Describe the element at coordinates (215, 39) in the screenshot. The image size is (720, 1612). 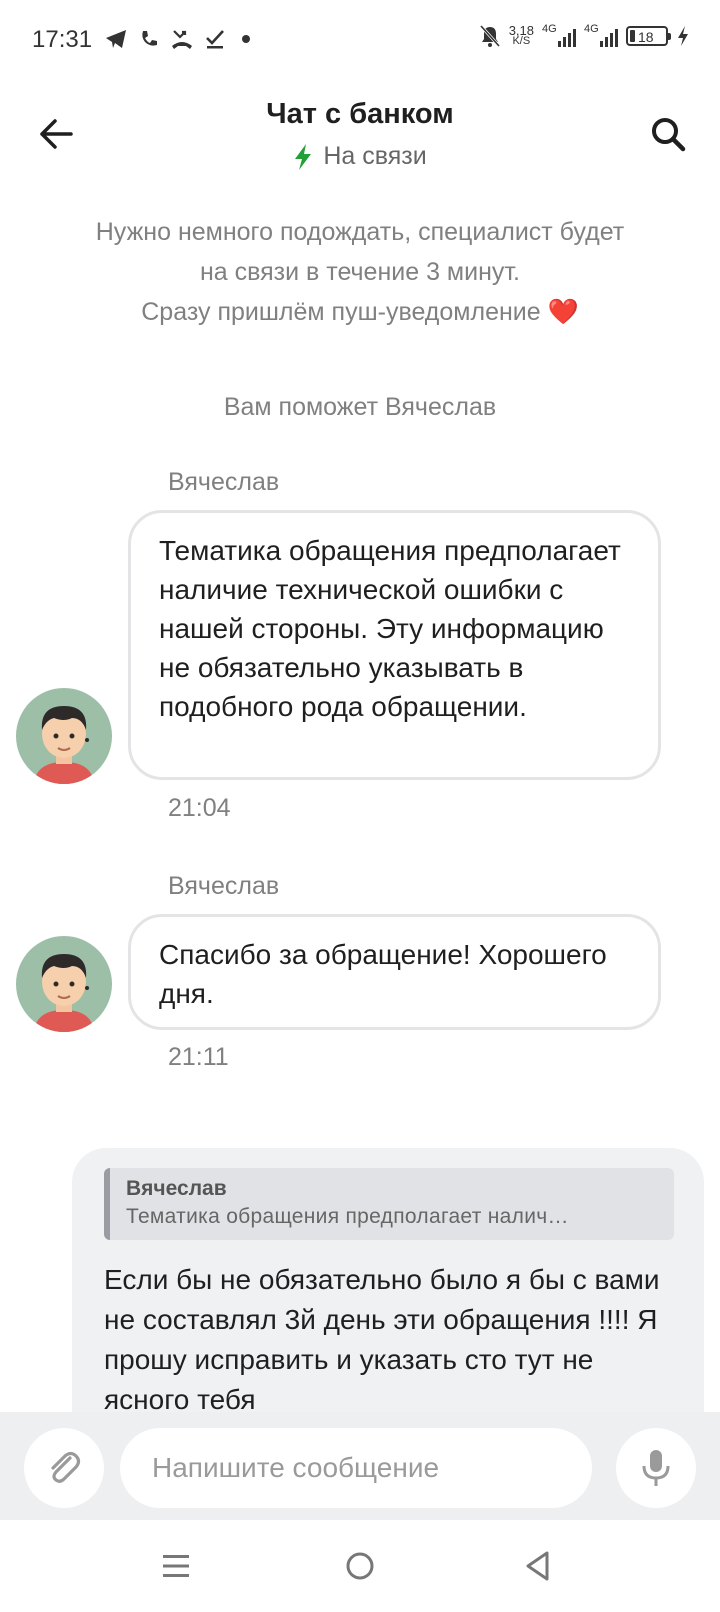
I see `check-icon` at that location.